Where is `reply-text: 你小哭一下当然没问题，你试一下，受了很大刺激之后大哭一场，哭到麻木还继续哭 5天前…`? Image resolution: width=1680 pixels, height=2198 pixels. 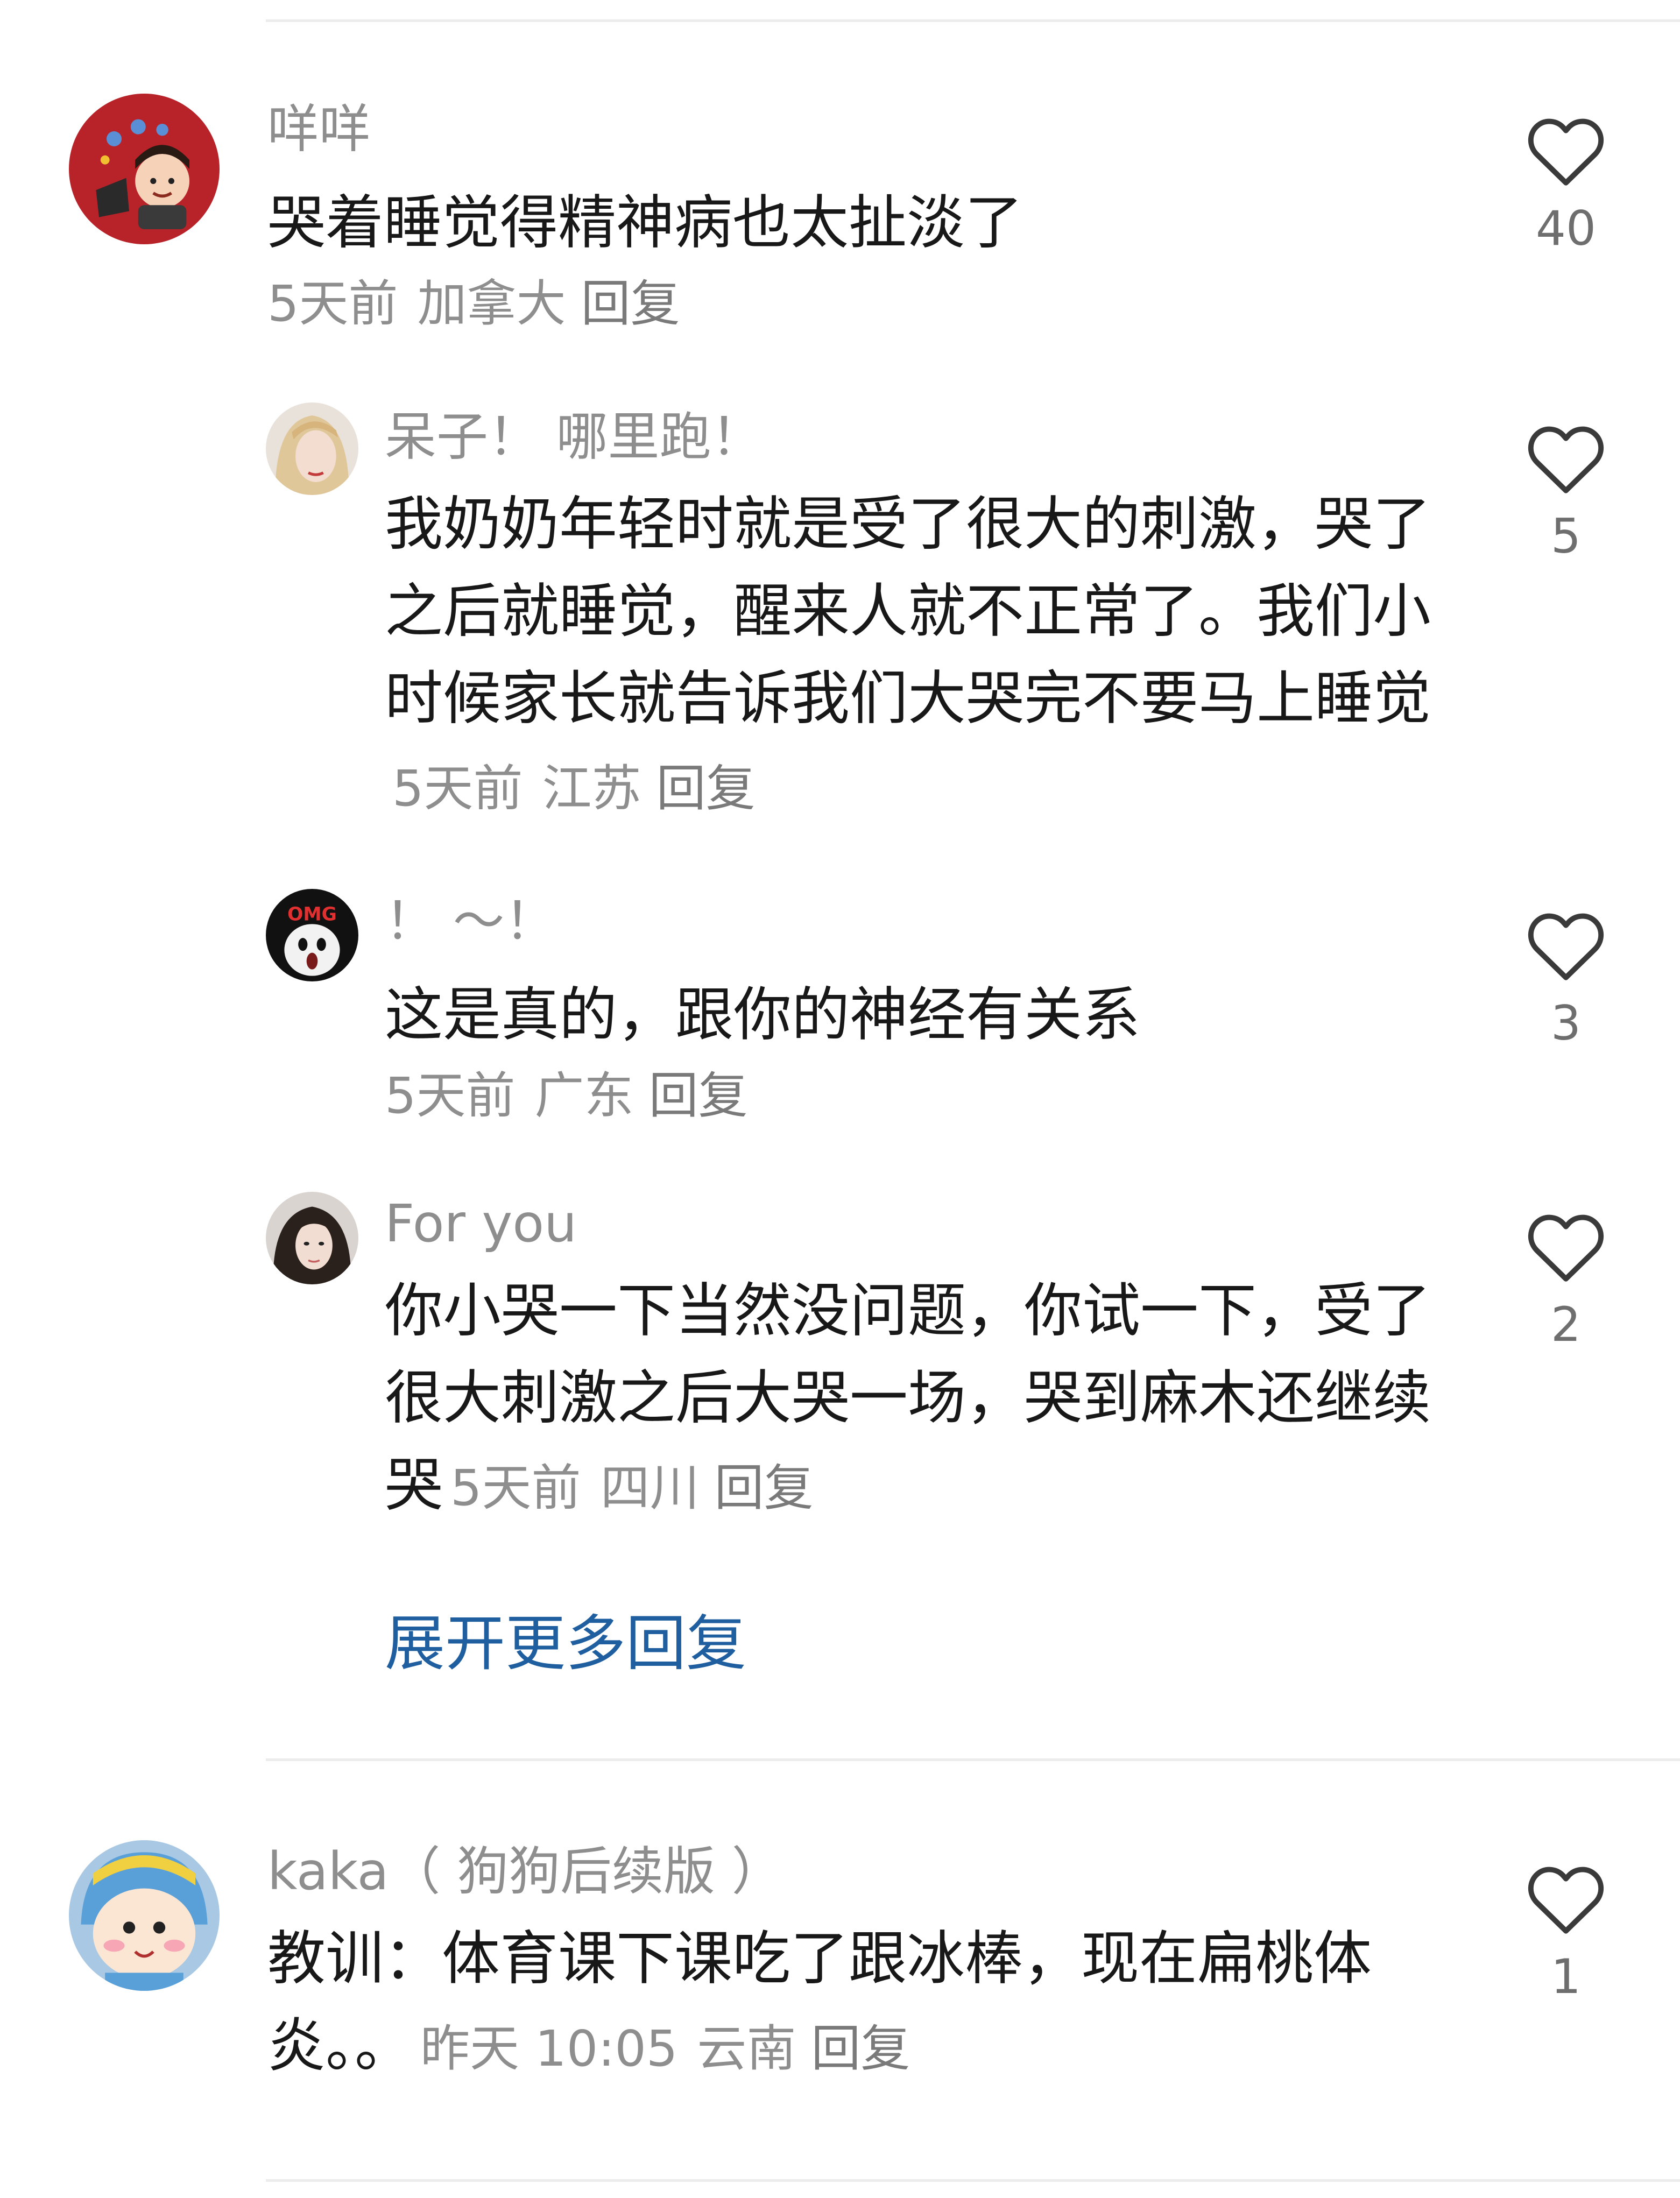 reply-text: 你小哭一下当然没问题，你试一下，受了很大刺激之后大哭一场，哭到麻木还继续哭 5天前… is located at coordinates (934, 1400).